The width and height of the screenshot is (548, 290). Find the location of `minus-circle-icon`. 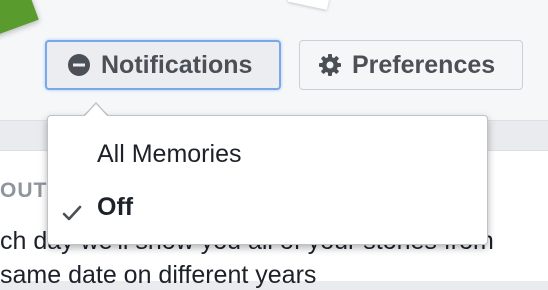

minus-circle-icon is located at coordinates (79, 65).